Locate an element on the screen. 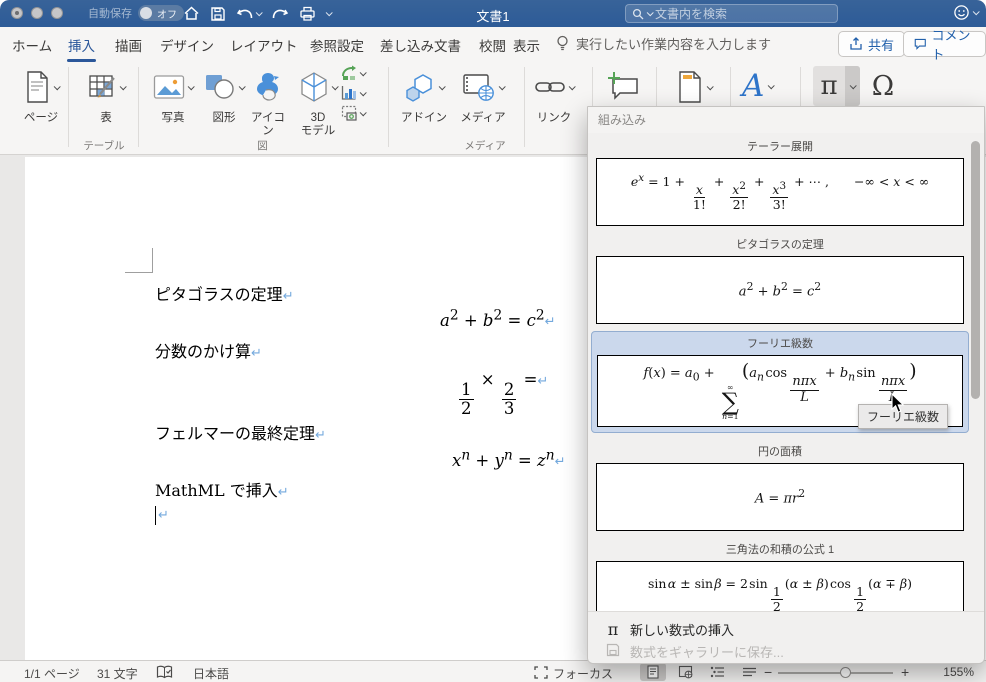 The width and height of the screenshot is (986, 682). tab-references: 参照設定 is located at coordinates (337, 45).